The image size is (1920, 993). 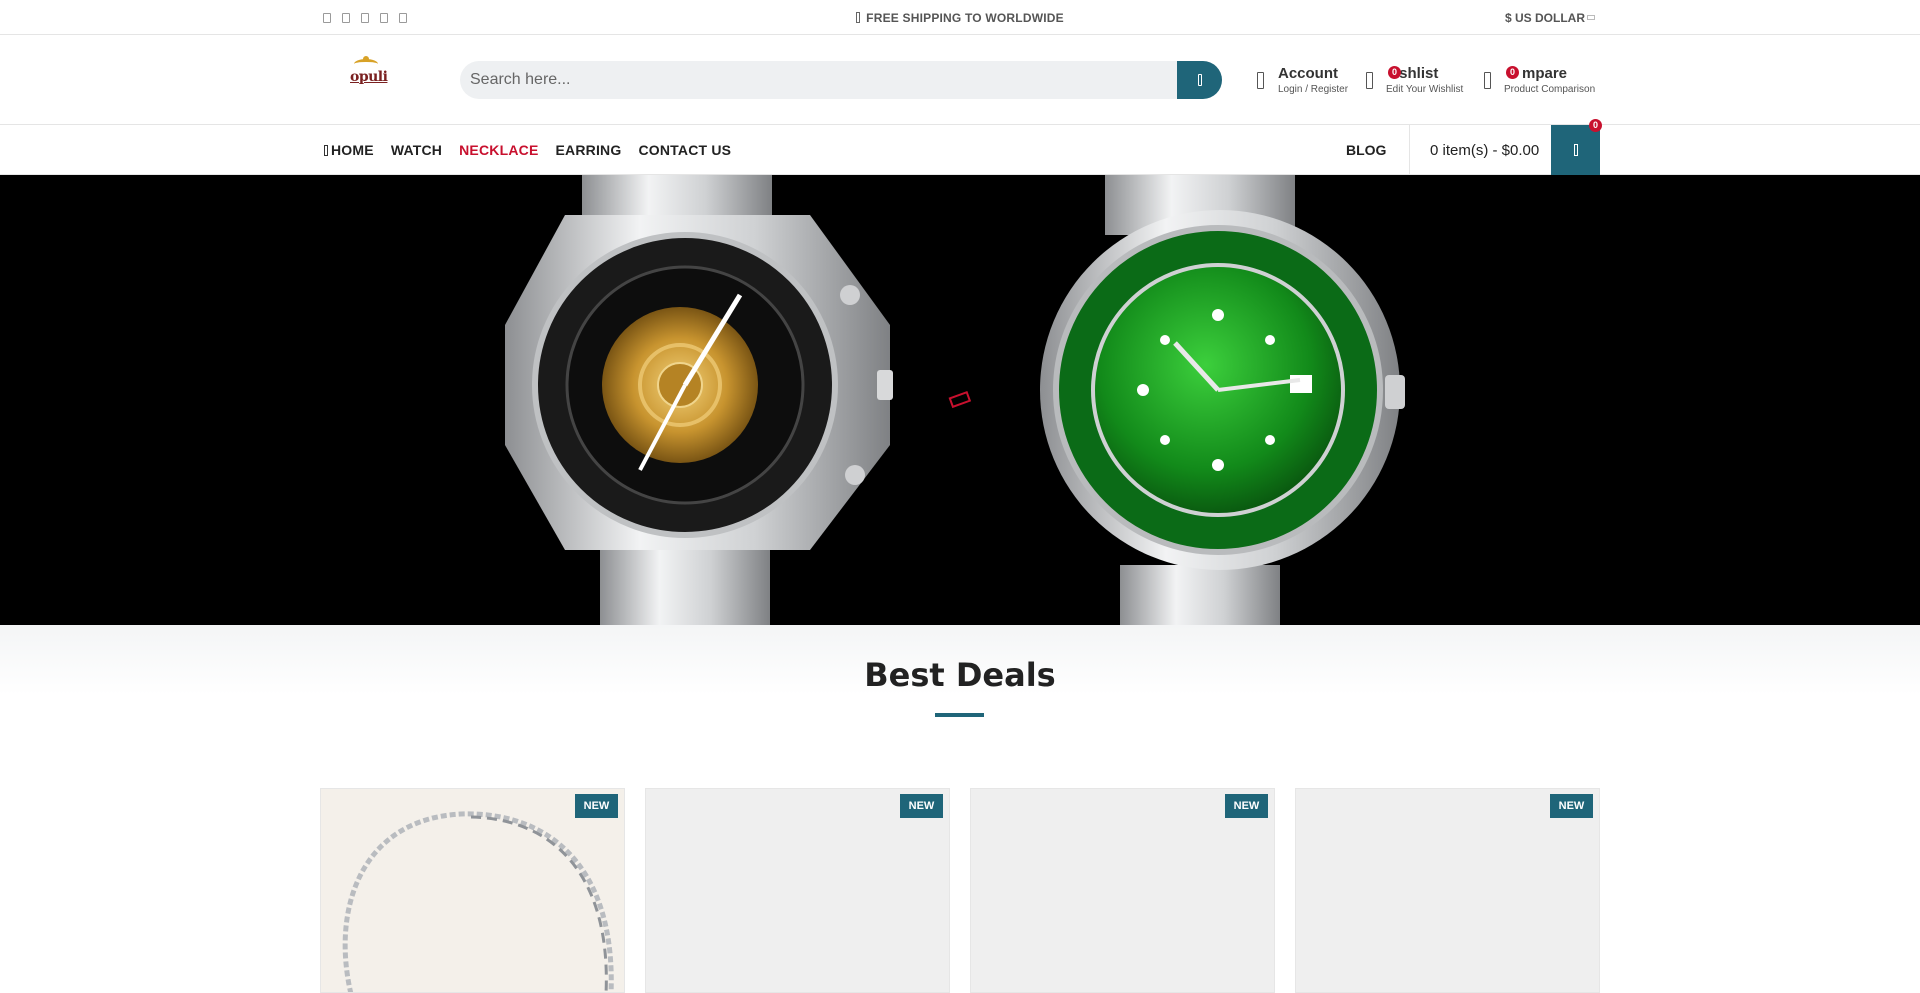 What do you see at coordinates (960, 675) in the screenshot?
I see `section-title: Best Deals` at bounding box center [960, 675].